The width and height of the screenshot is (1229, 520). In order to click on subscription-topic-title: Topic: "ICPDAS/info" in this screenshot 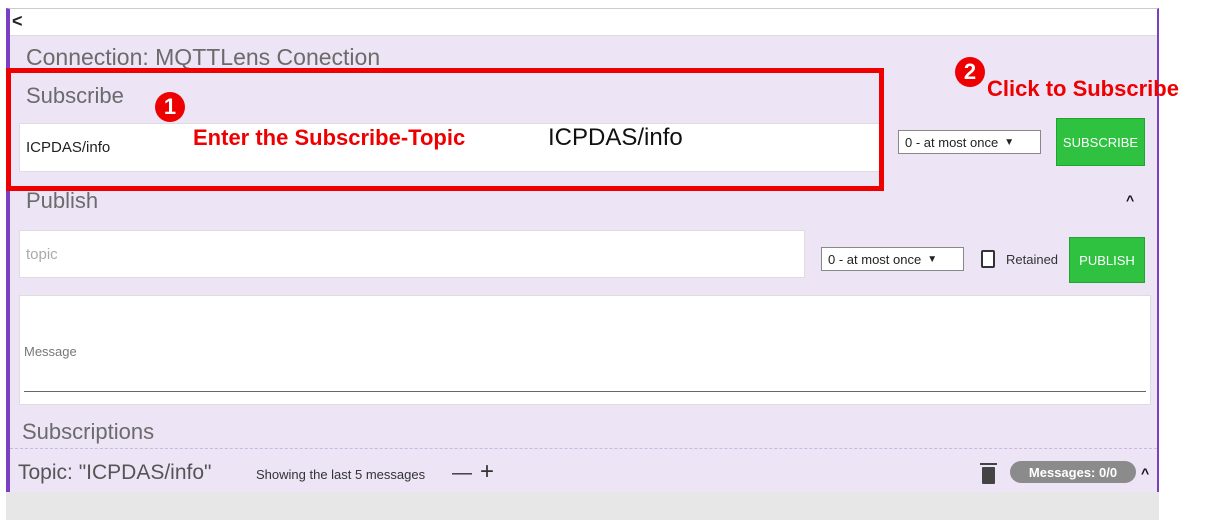, I will do `click(115, 472)`.